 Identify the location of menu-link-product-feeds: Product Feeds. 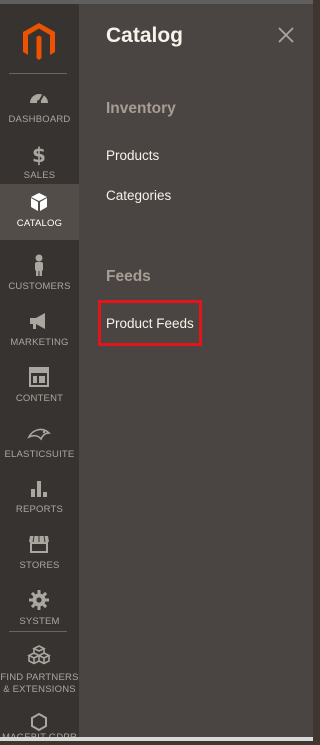
(150, 323).